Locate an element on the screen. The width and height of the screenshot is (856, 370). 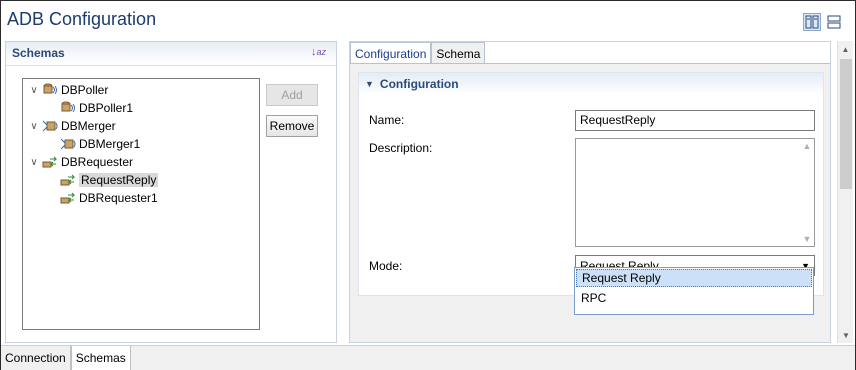
editor-page-tabs: Connection Schemas is located at coordinates (428, 357).